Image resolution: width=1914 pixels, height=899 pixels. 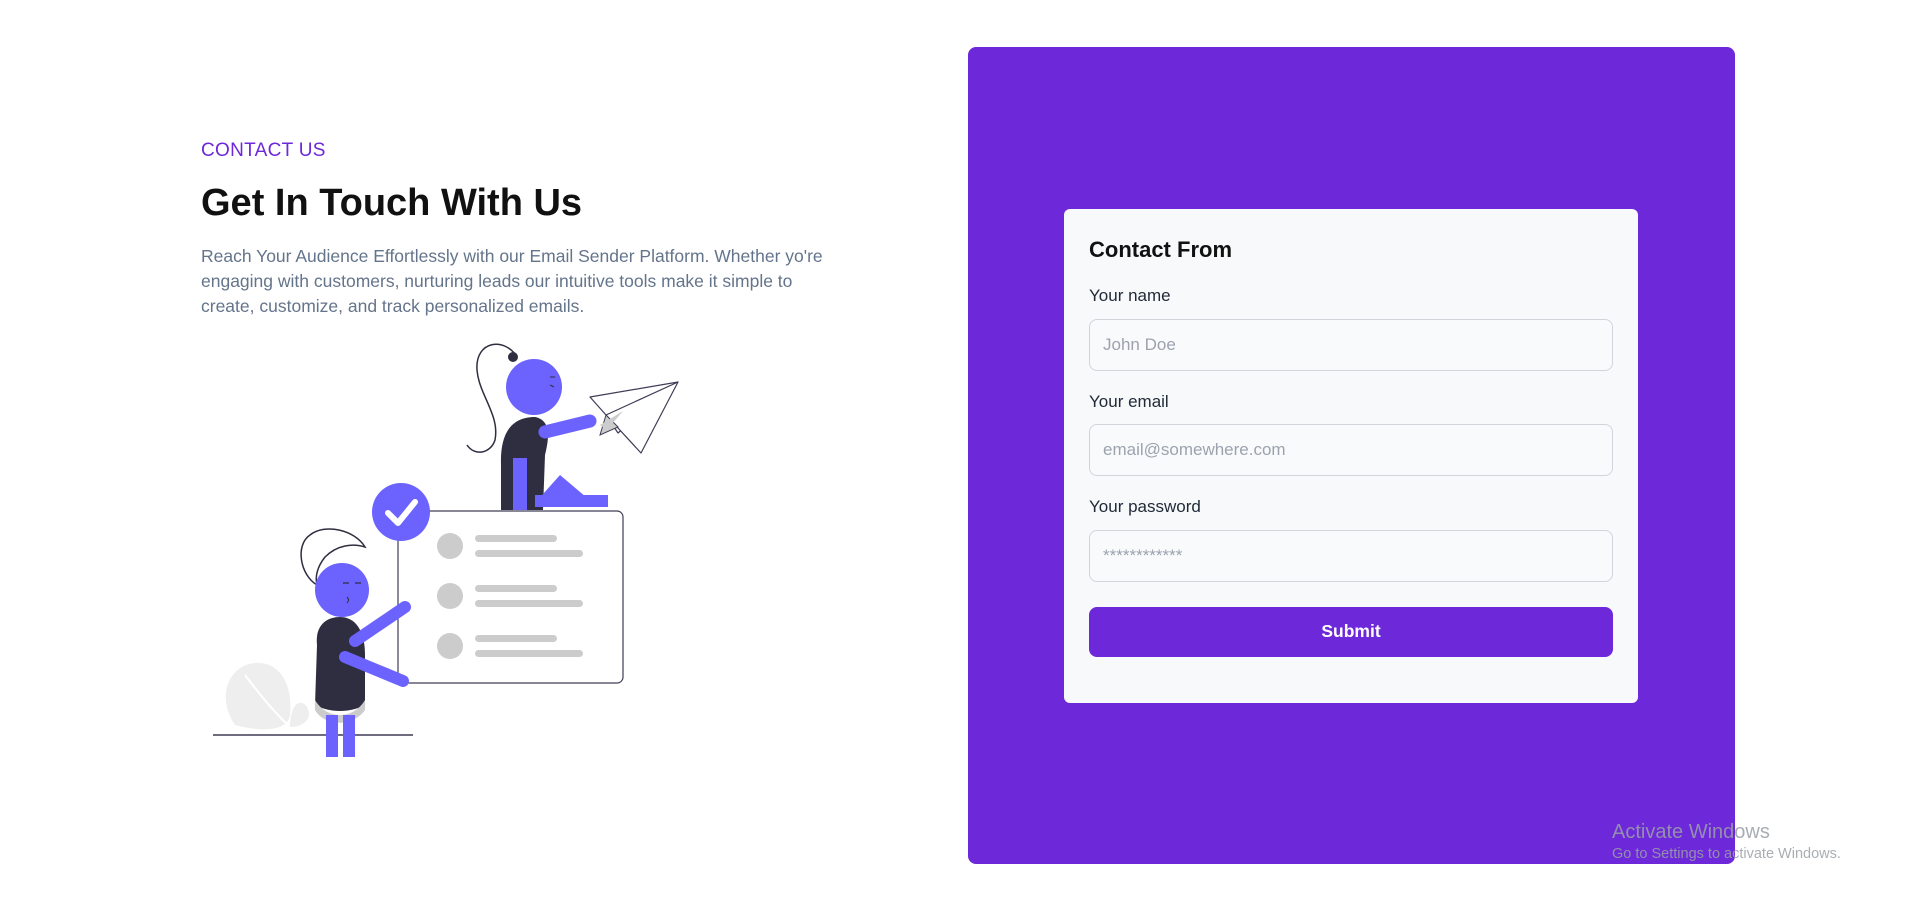 I want to click on page-title: Get In Touch With Us, so click(x=392, y=203).